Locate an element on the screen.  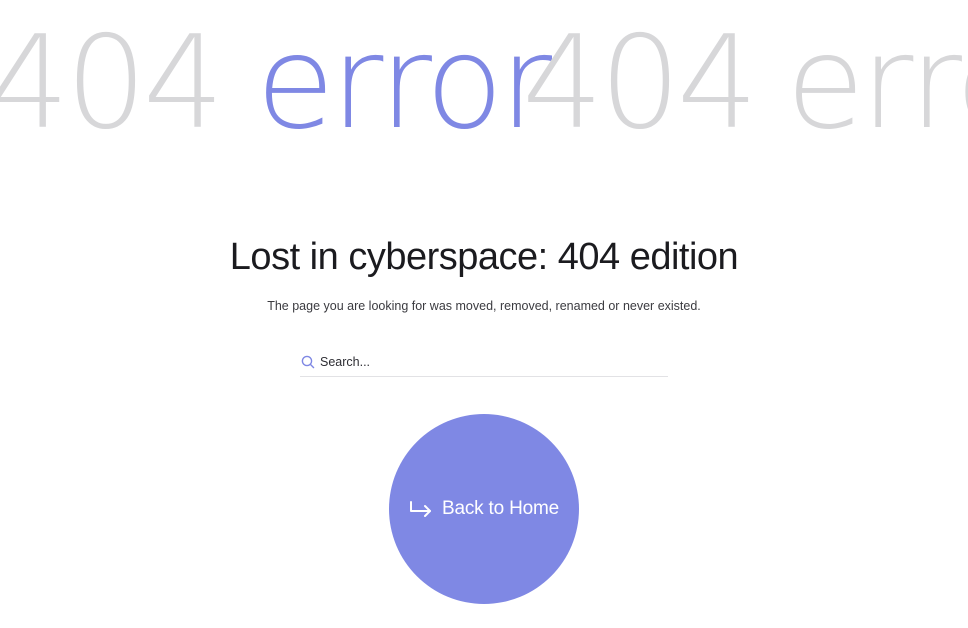
back-to-home-button: Back to Home is located at coordinates (484, 509).